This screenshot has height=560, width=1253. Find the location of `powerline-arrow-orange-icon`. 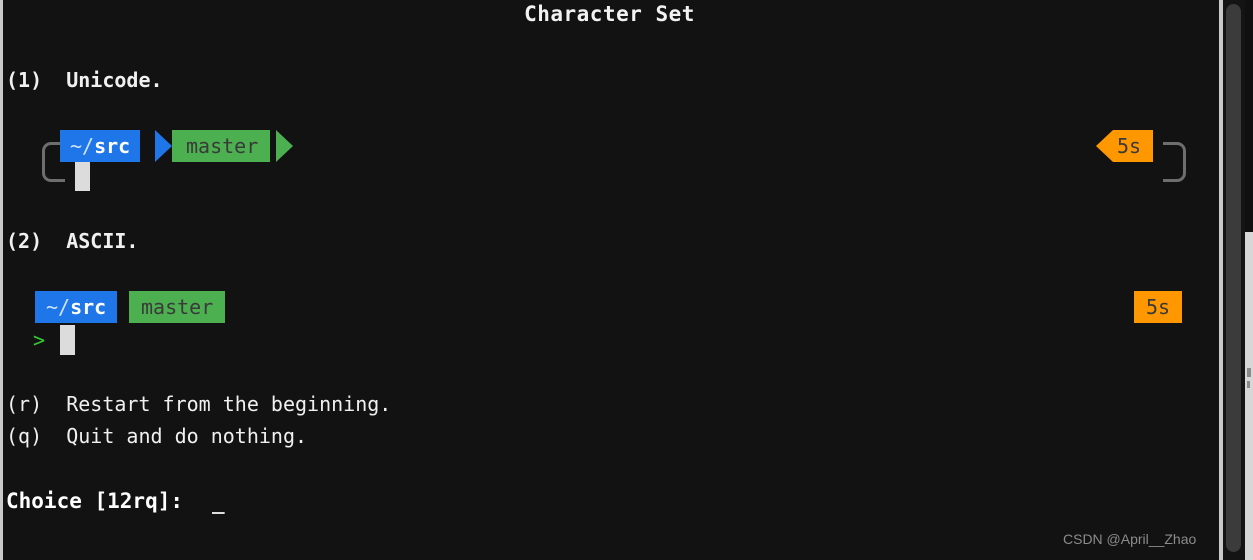

powerline-arrow-orange-icon is located at coordinates (1104, 146).